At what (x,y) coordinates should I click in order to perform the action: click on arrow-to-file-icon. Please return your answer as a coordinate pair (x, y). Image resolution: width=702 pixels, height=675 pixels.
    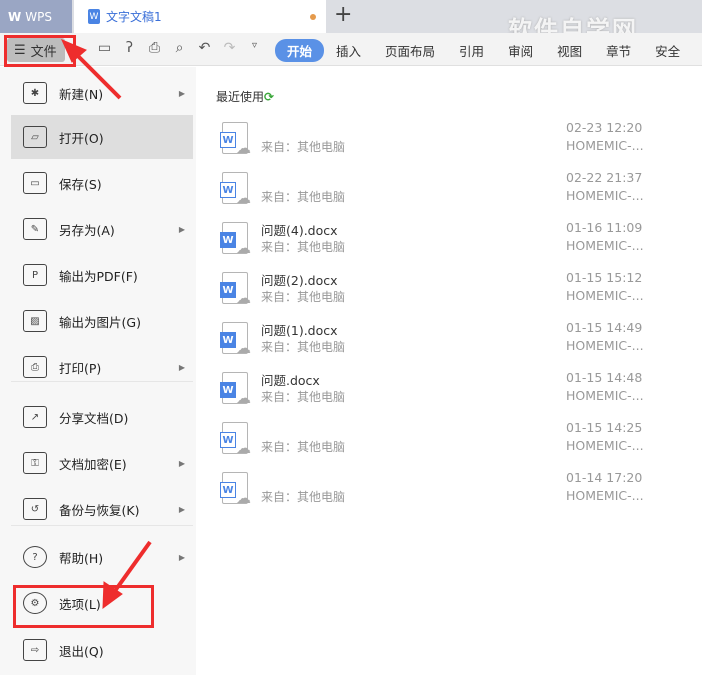
    Looking at the image, I should click on (91, 69).